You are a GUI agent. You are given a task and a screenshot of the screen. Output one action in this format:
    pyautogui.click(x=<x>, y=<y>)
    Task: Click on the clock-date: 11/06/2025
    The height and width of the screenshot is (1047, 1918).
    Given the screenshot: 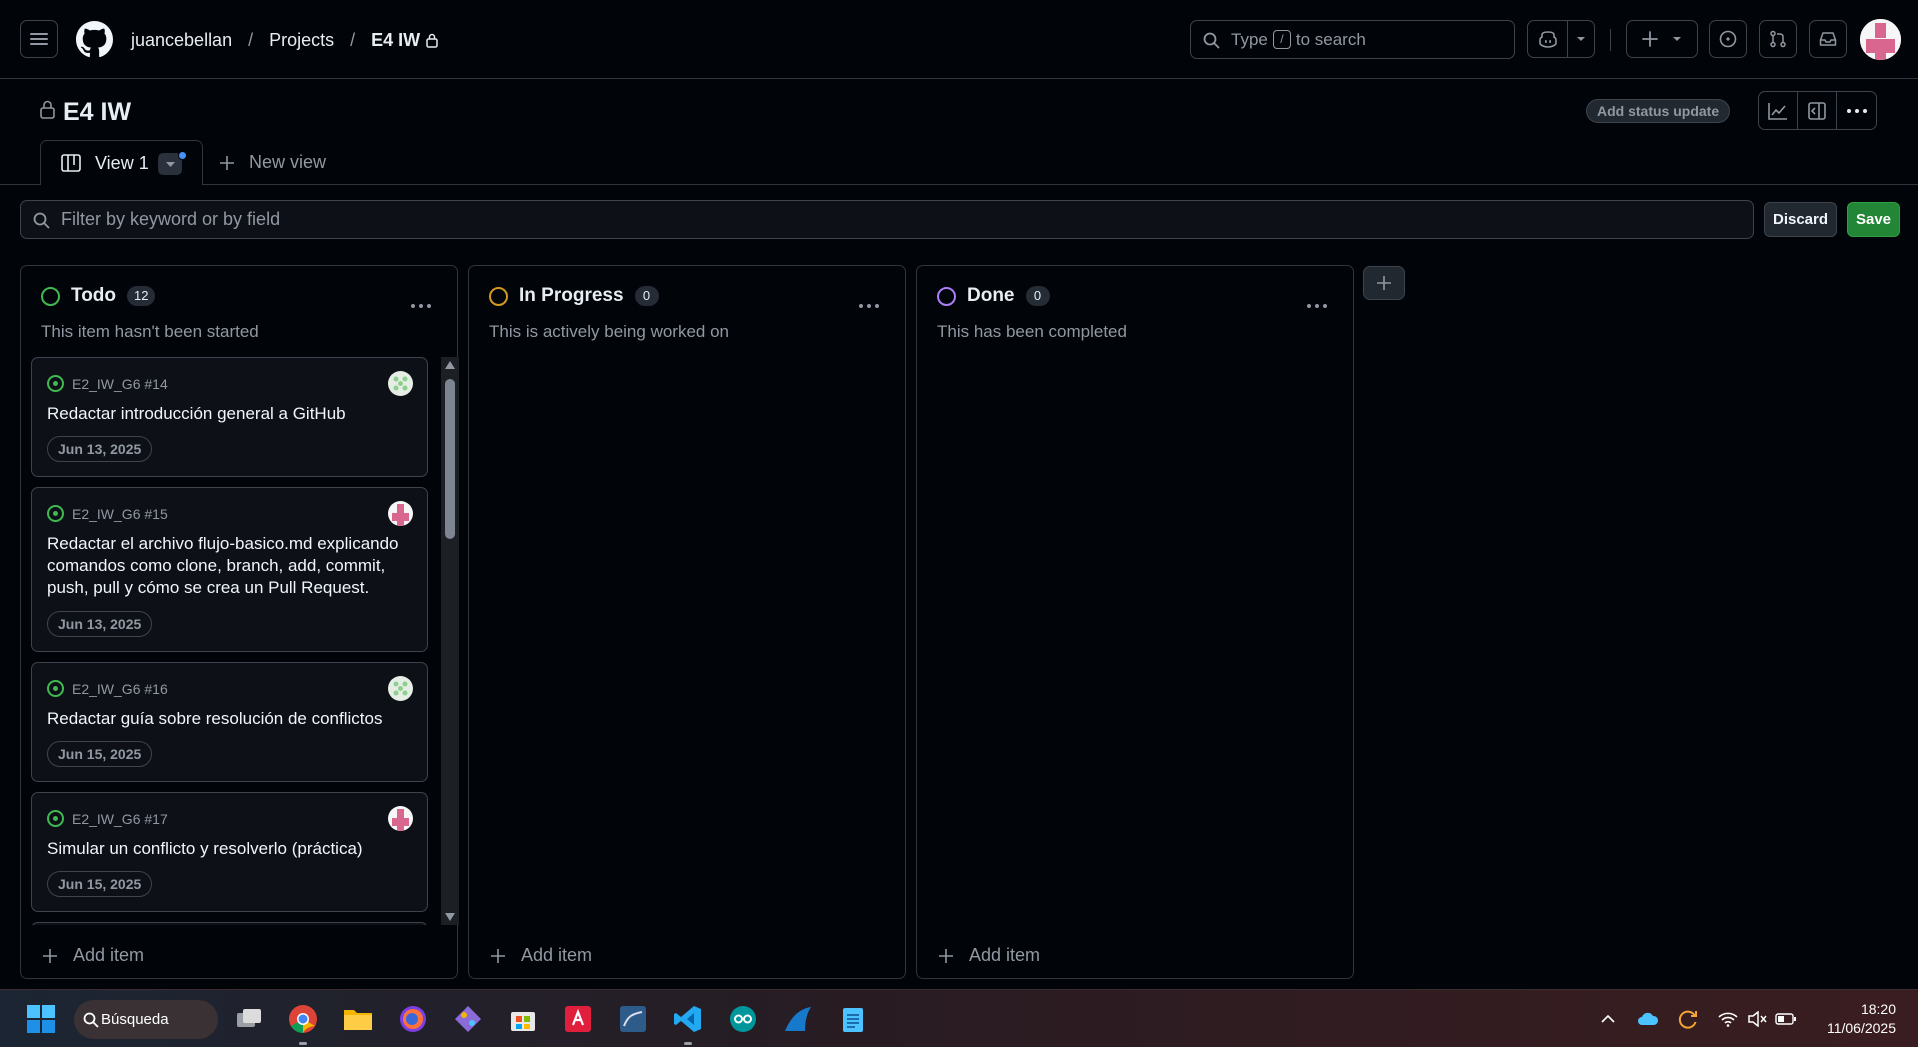 What is the action you would take?
    pyautogui.click(x=1861, y=1028)
    